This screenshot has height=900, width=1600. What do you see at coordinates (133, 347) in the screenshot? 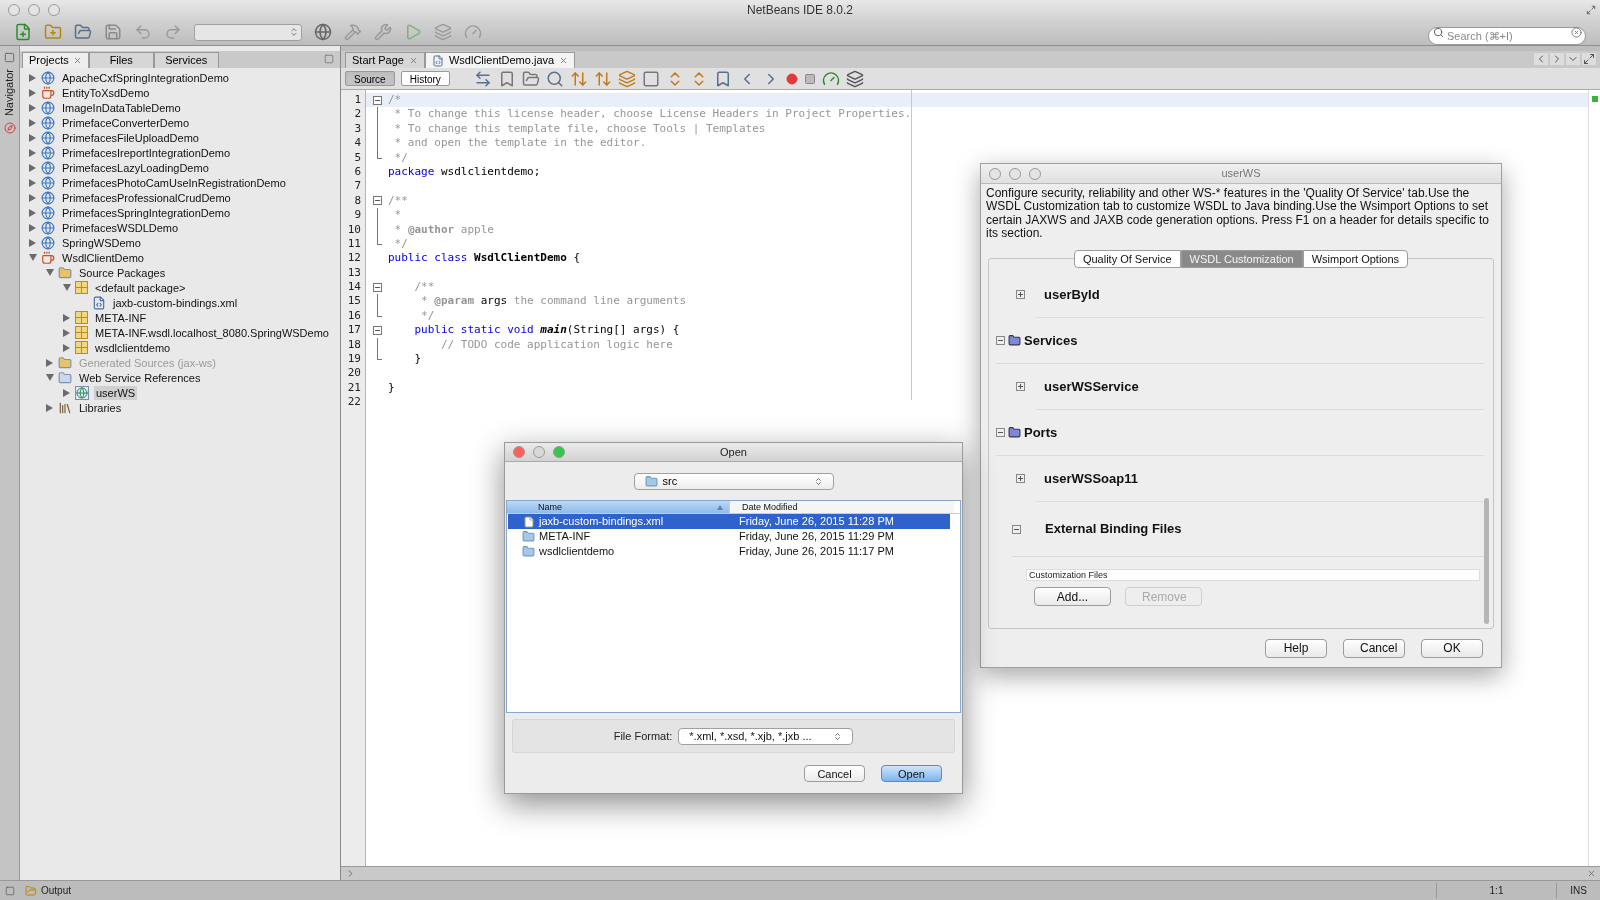
I see `tree-item: wsdlclientdemo` at bounding box center [133, 347].